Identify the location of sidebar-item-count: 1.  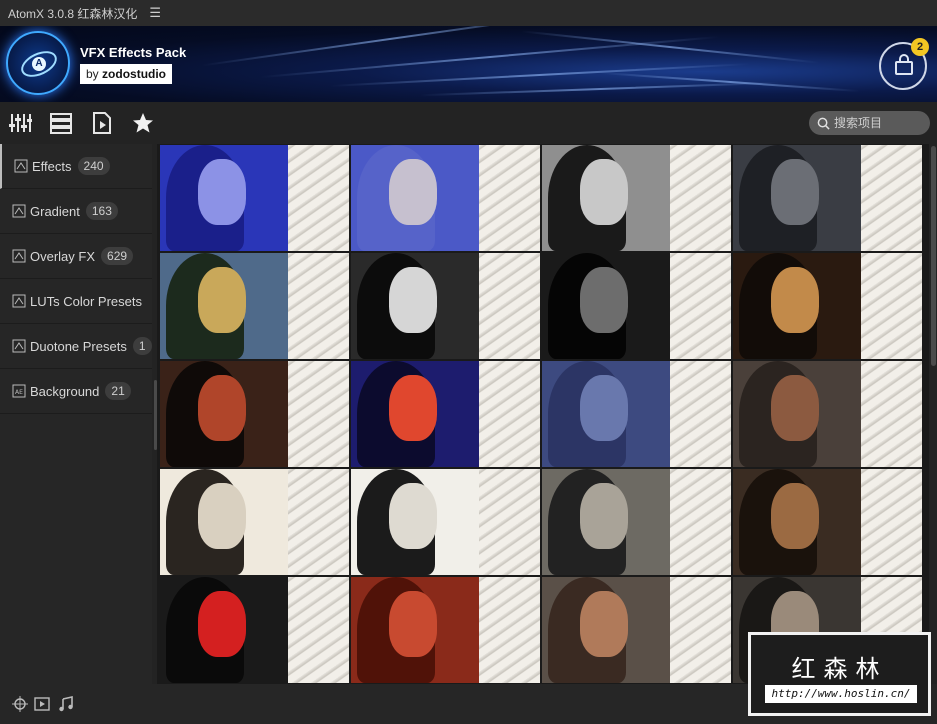
(142, 346).